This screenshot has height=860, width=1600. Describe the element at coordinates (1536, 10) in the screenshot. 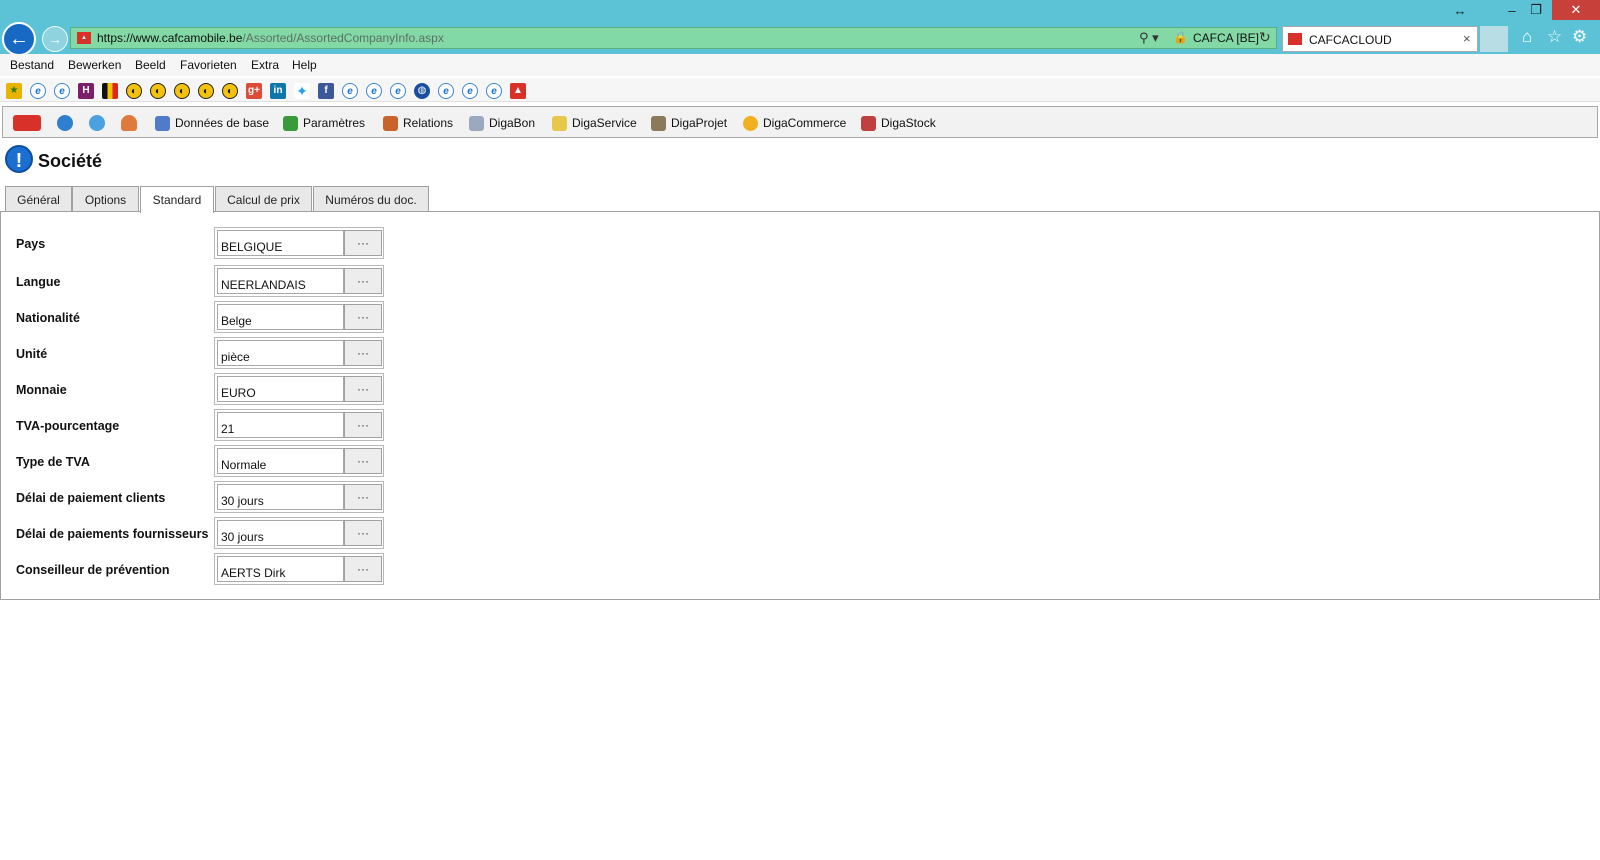

I see `restore-button: ❐` at that location.